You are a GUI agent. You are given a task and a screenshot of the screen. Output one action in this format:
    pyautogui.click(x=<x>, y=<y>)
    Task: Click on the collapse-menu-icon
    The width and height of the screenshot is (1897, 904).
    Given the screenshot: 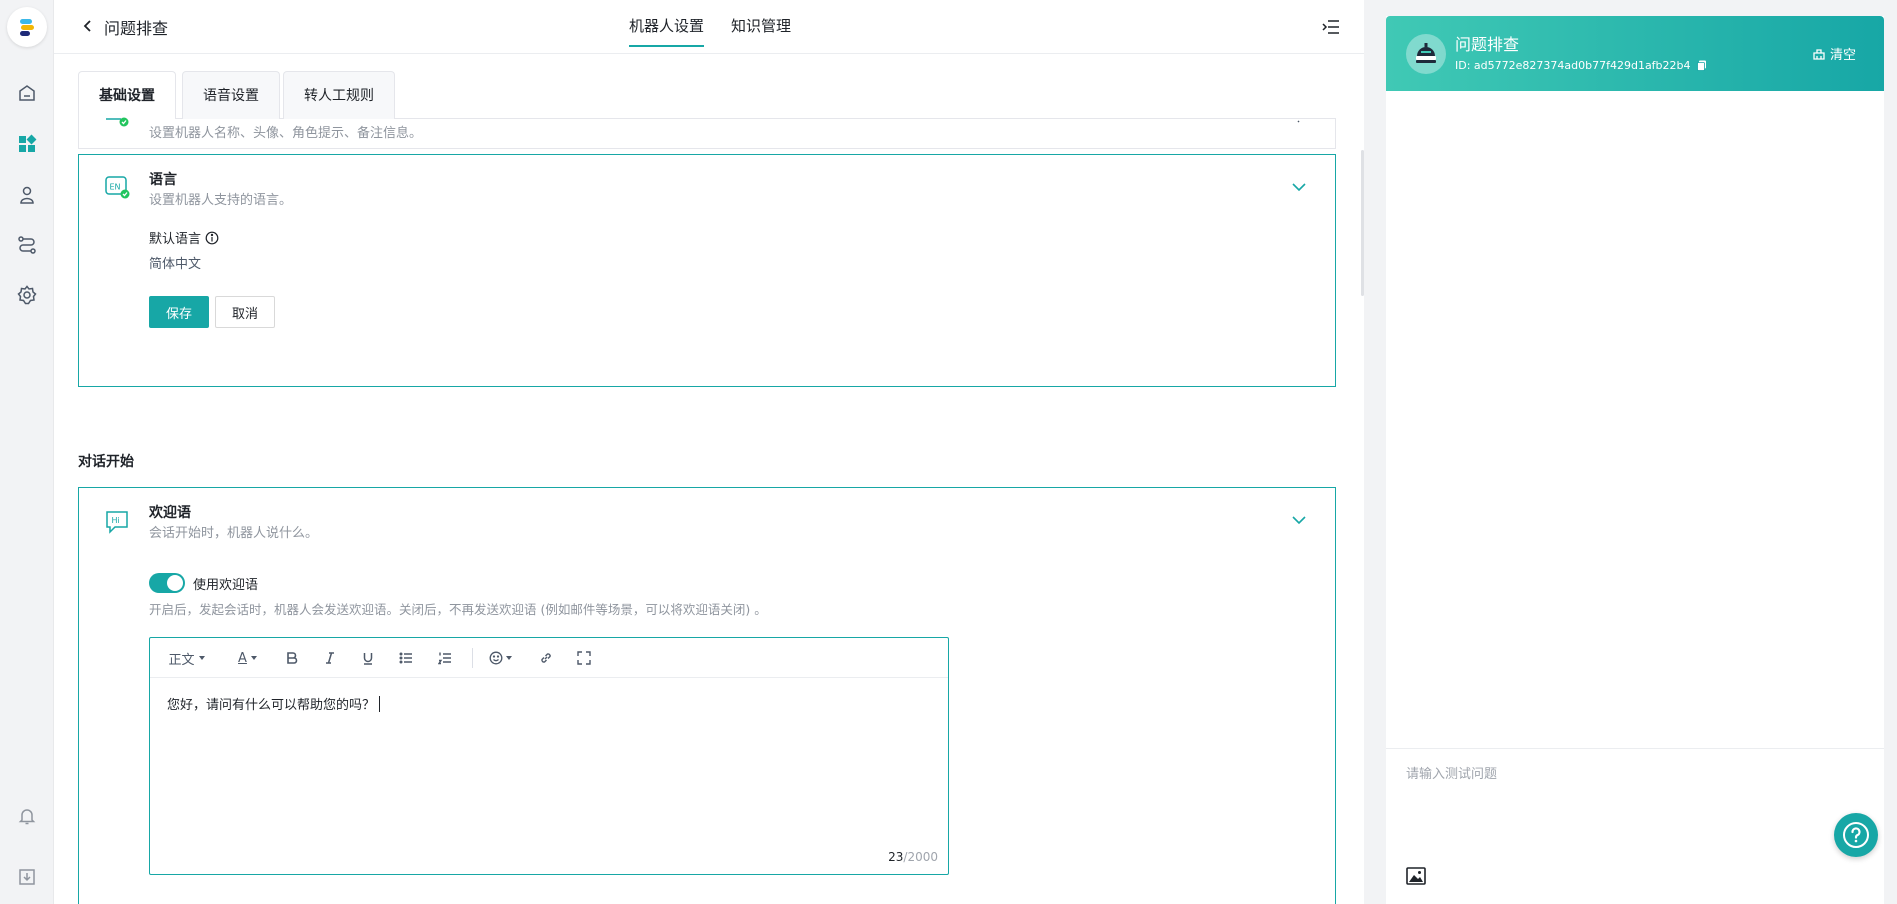 What is the action you would take?
    pyautogui.click(x=1331, y=27)
    